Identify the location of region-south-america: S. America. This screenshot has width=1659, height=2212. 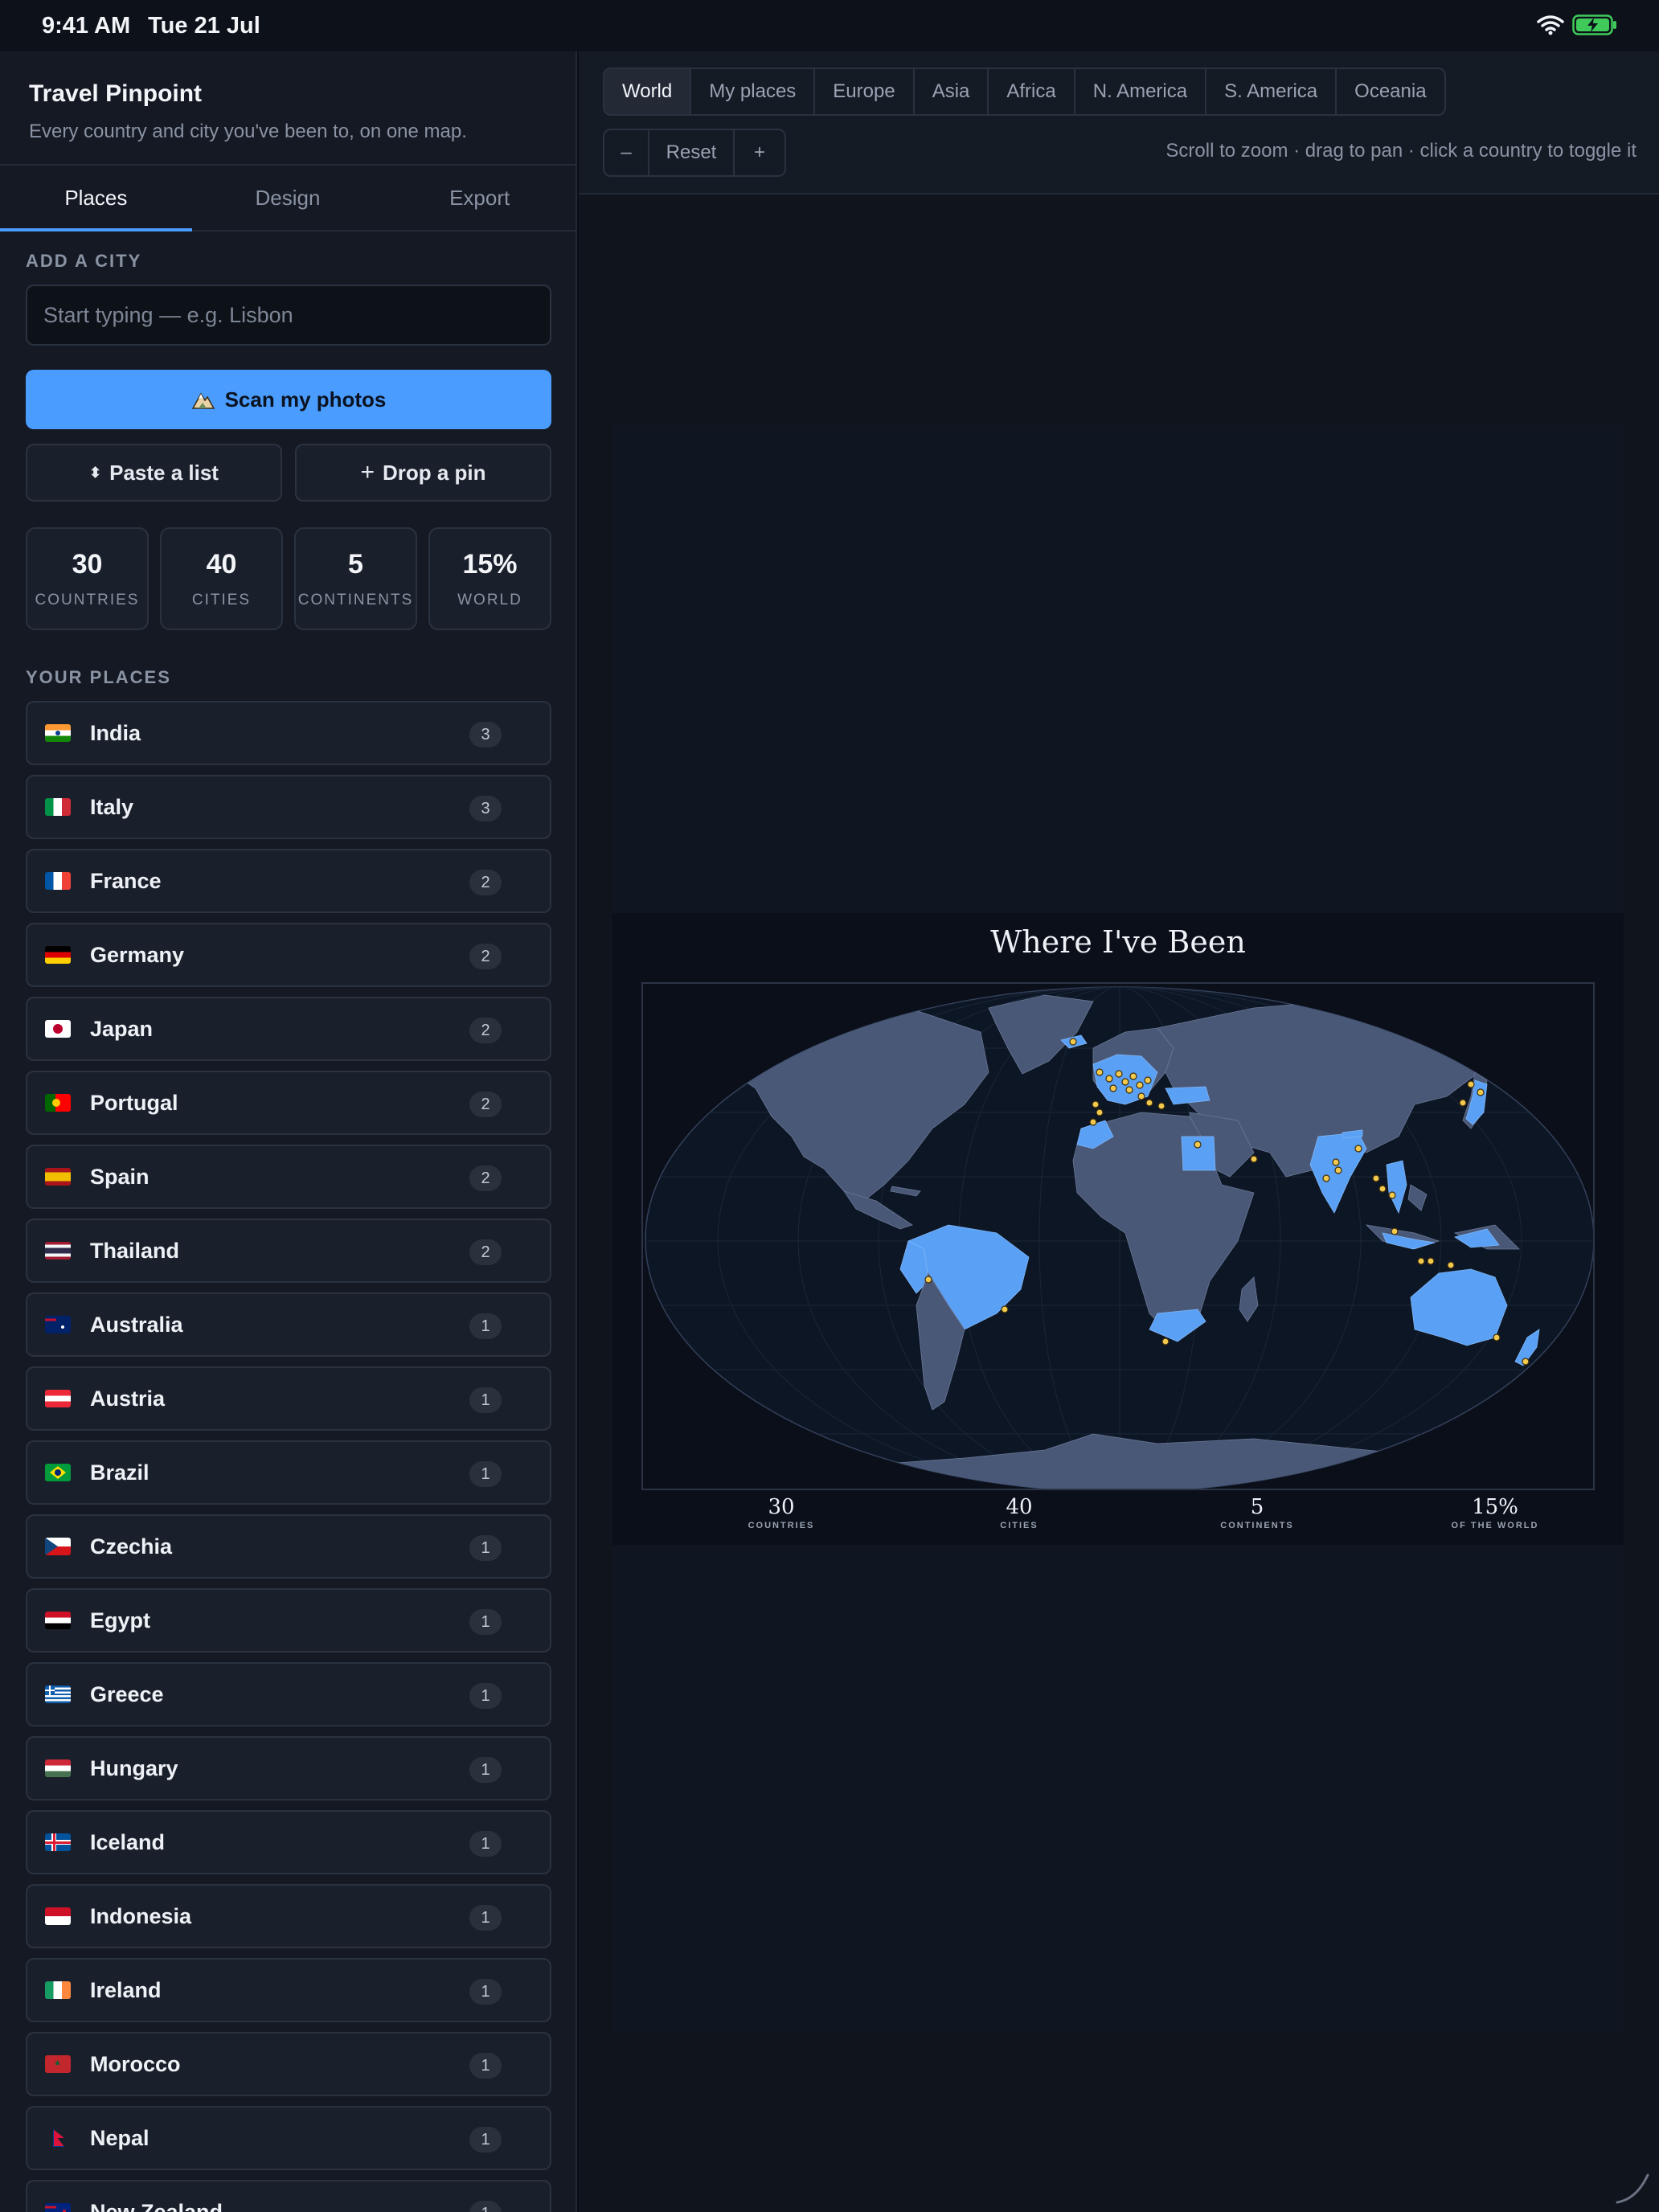
(1271, 91).